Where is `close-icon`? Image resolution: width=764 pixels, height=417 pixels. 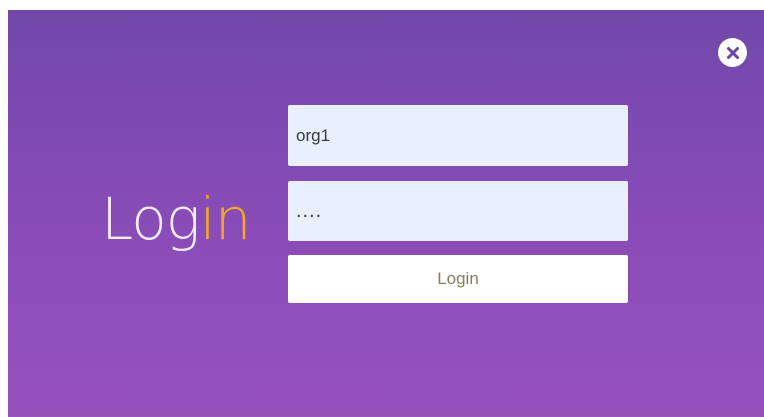
close-icon is located at coordinates (732, 52).